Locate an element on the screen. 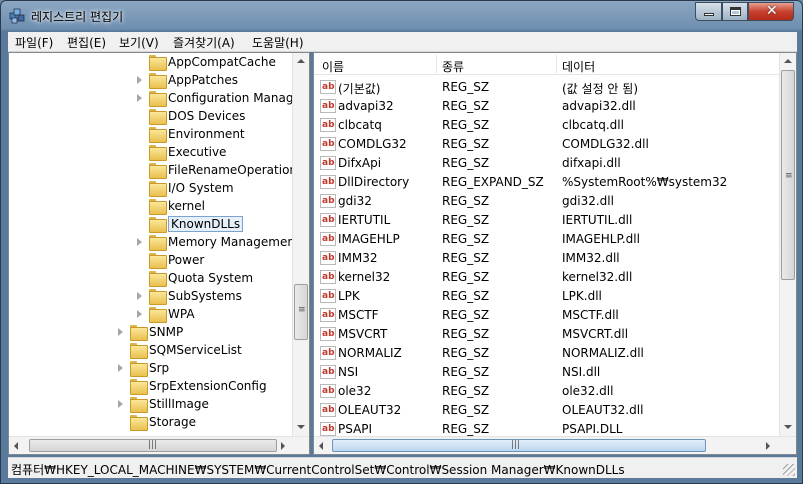 The width and height of the screenshot is (803, 484). tree-horizontal-scrollbar: ||| is located at coordinates (159, 445).